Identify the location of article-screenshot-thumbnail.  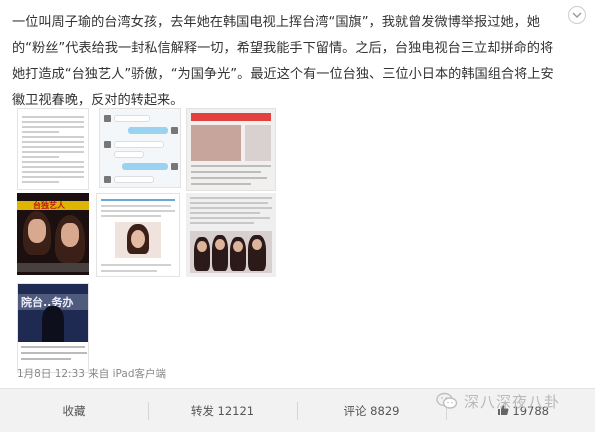
(53, 149).